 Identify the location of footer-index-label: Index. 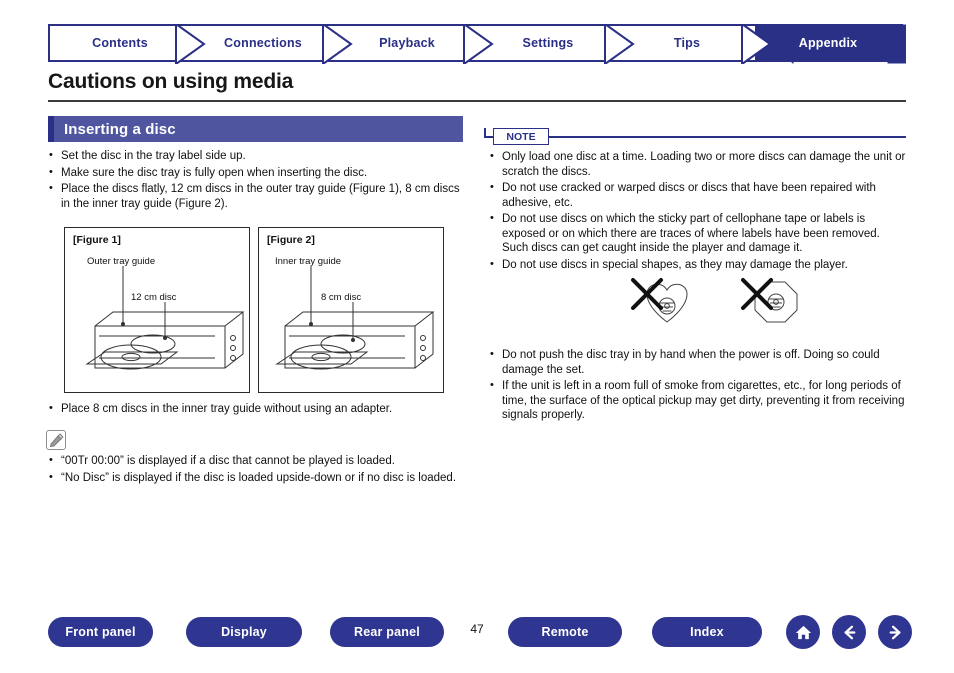
(707, 632).